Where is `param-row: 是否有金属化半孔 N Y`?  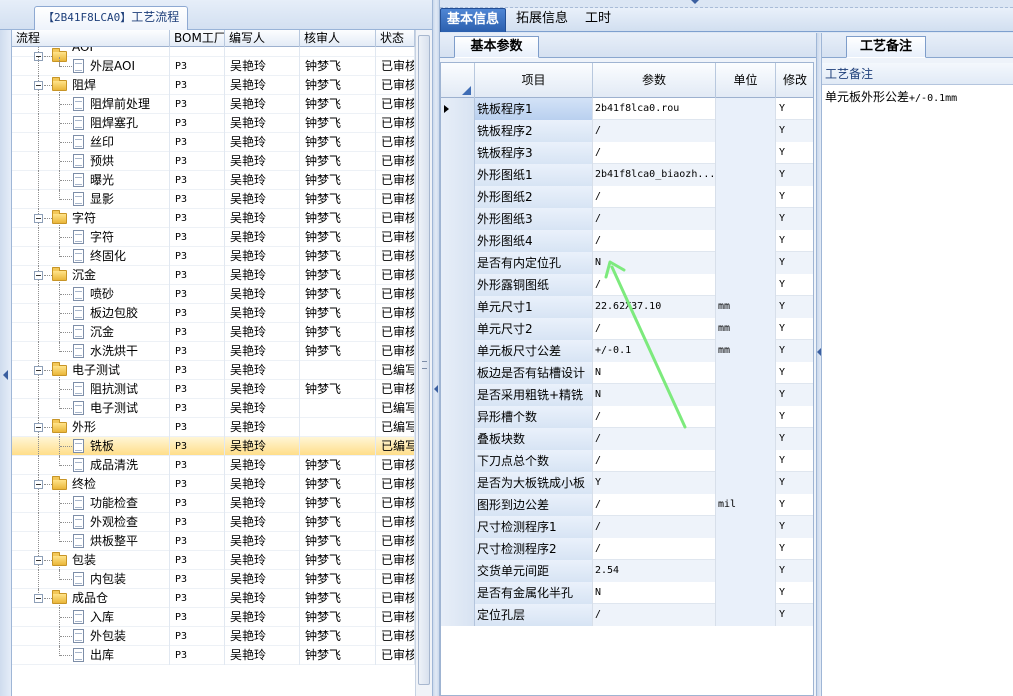
param-row: 是否有金属化半孔 N Y is located at coordinates (627, 593).